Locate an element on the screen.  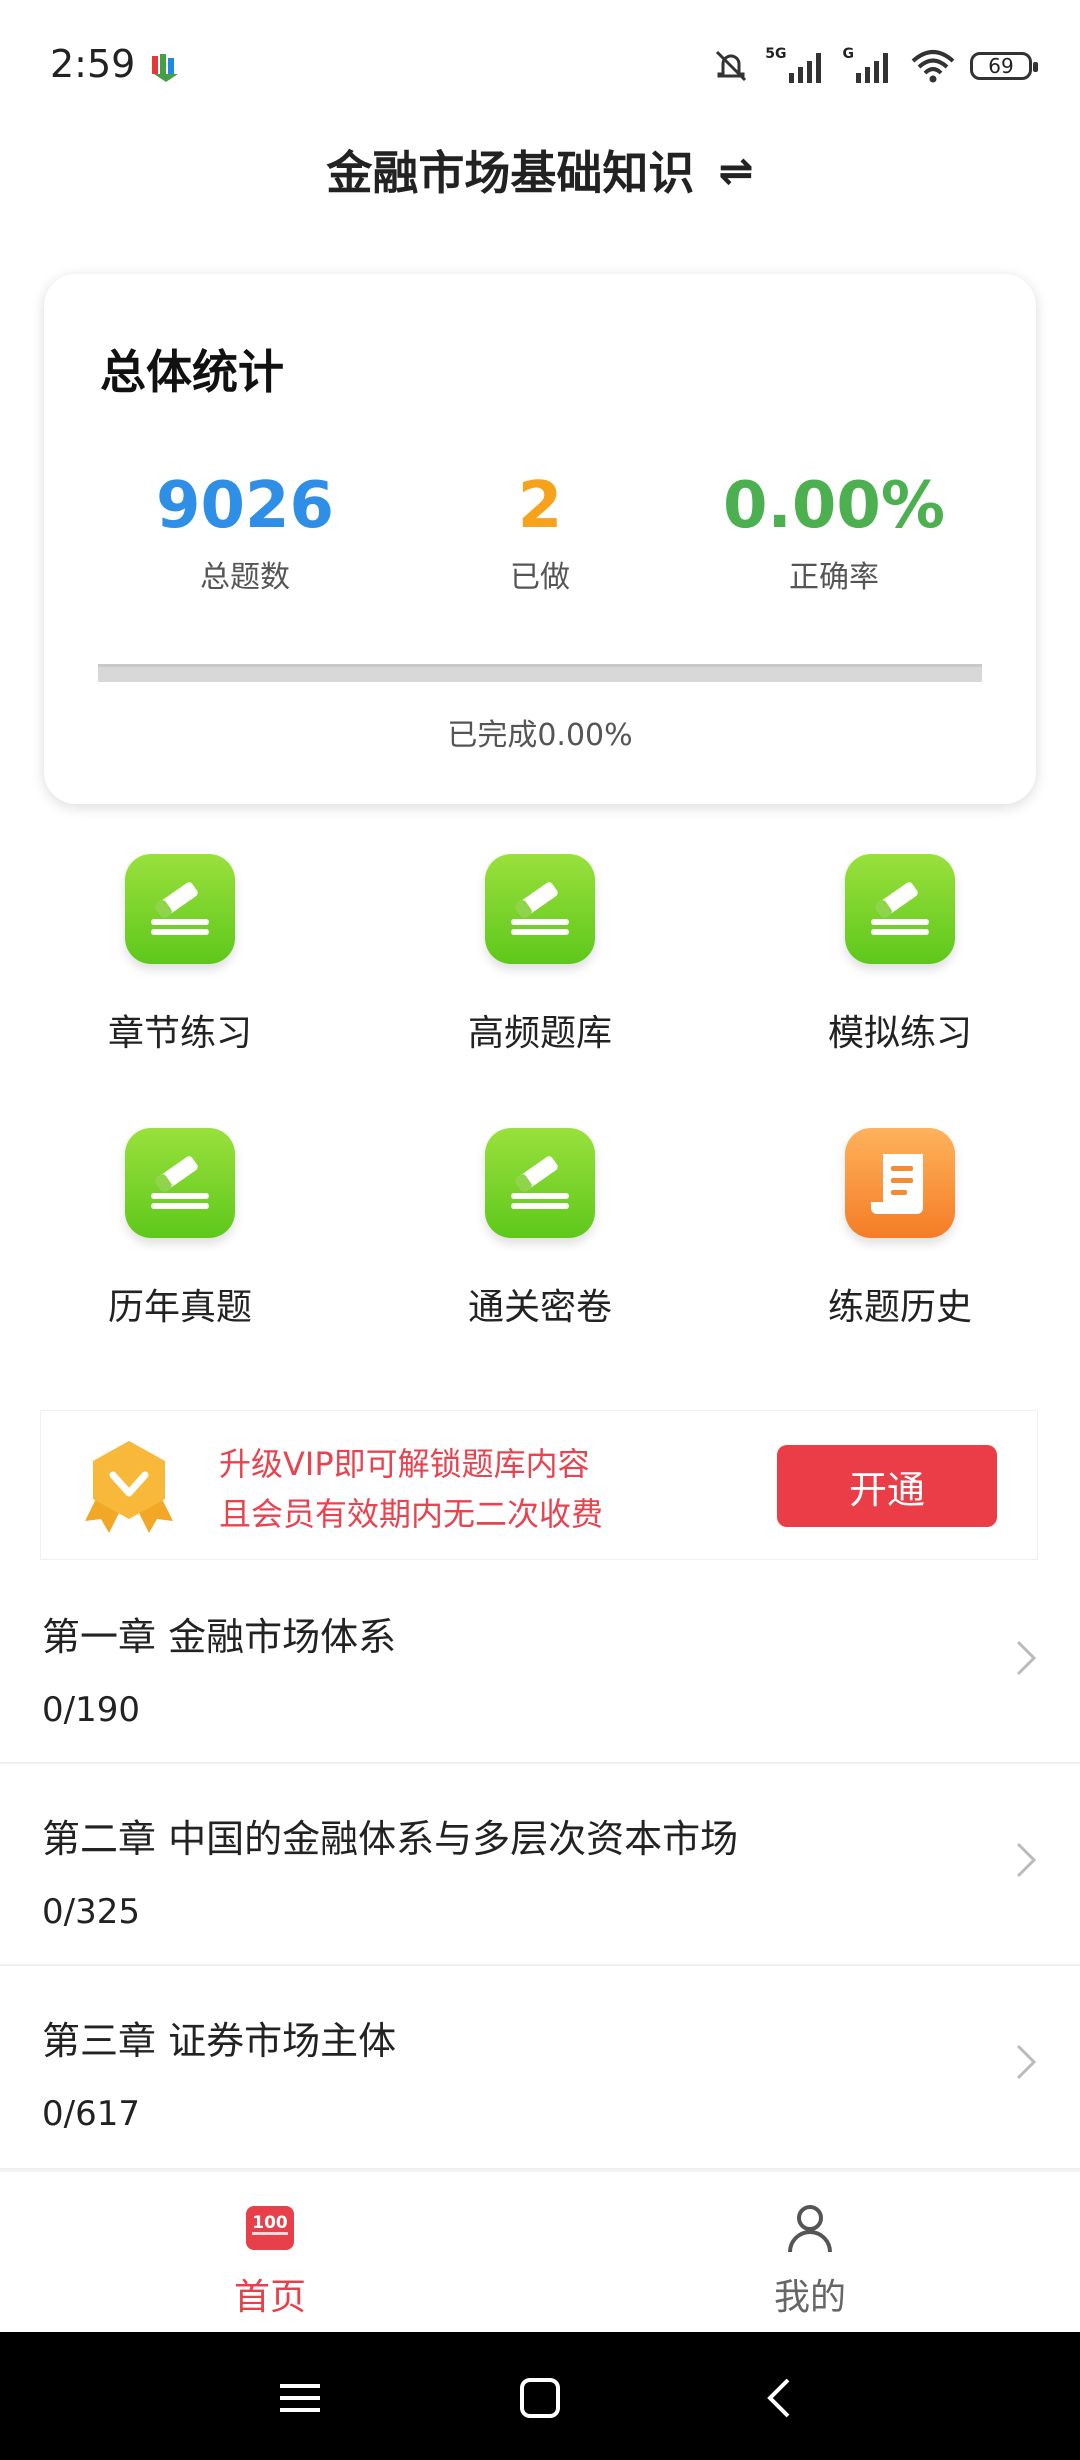
battery-icon: 69 is located at coordinates (1004, 66).